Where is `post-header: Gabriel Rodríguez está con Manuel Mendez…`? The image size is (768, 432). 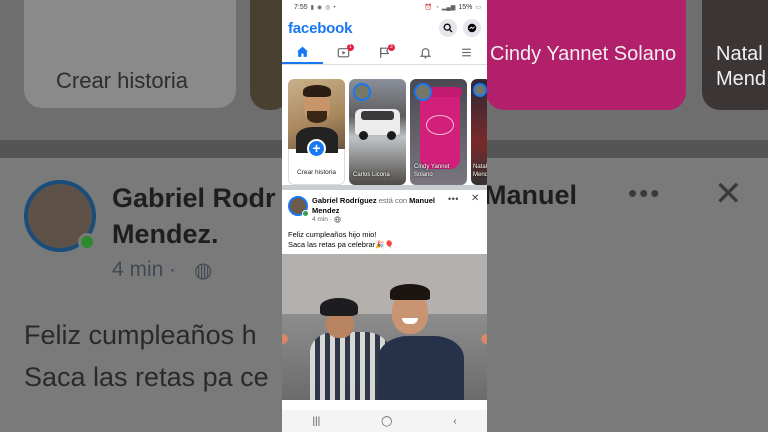
post-header: Gabriel Rodríguez está con Manuel Mendez… is located at coordinates (384, 209).